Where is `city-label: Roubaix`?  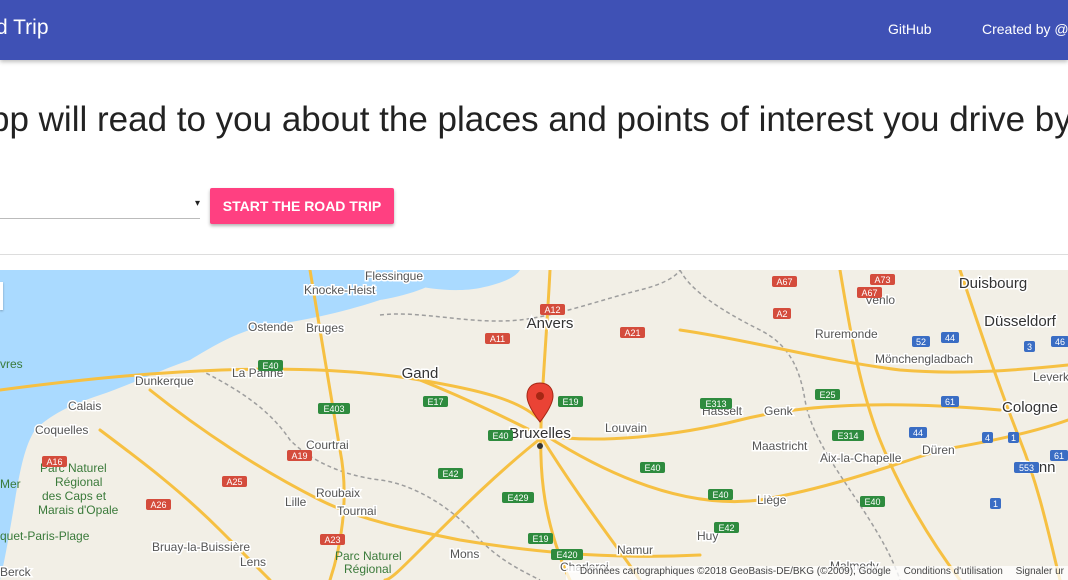 city-label: Roubaix is located at coordinates (338, 493).